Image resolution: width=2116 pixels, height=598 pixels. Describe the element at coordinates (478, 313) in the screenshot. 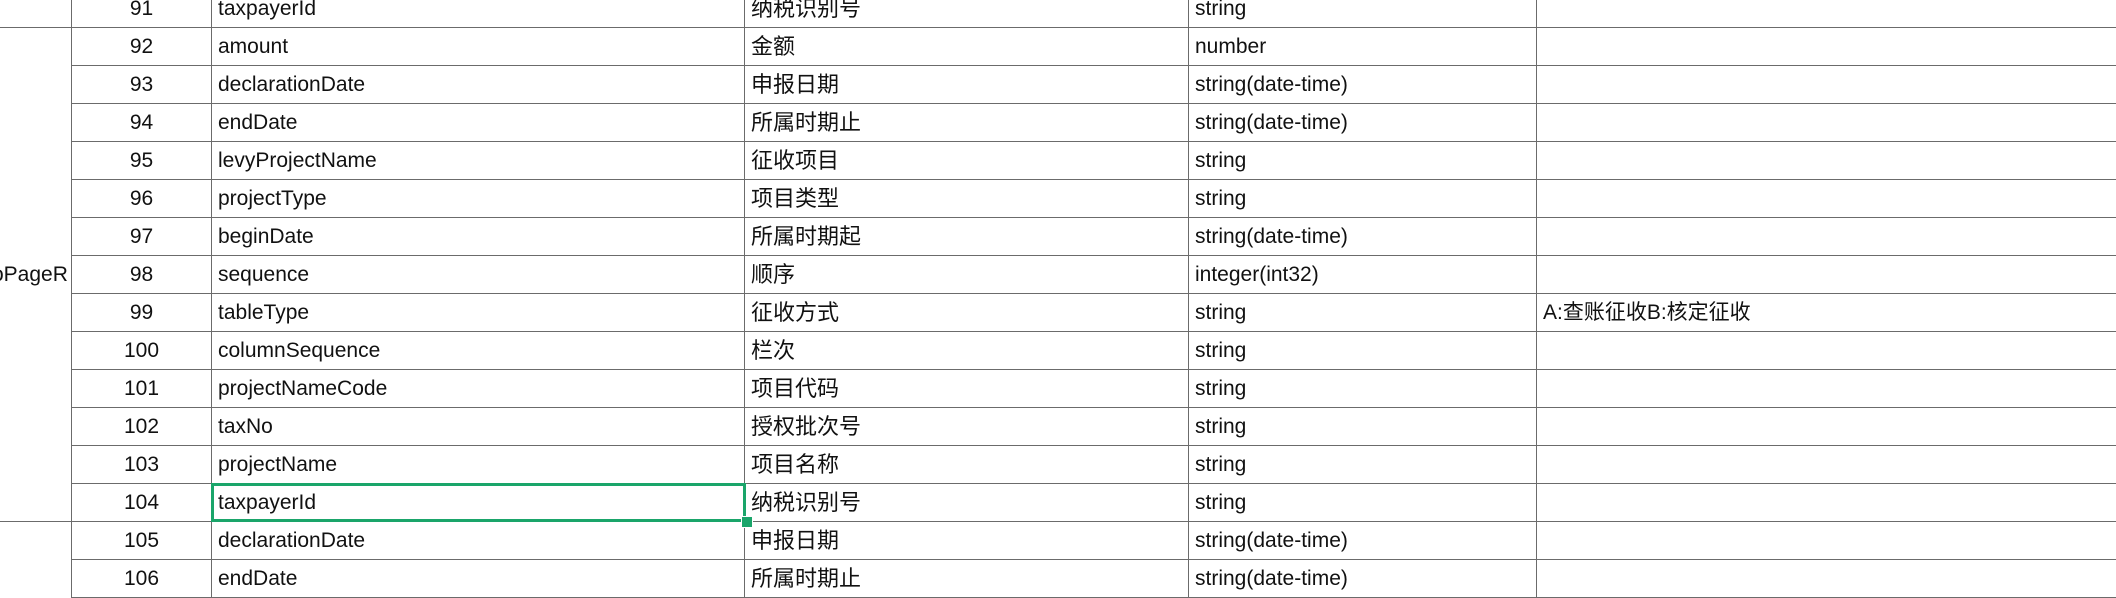

I see `field-name-cell: tableType` at that location.